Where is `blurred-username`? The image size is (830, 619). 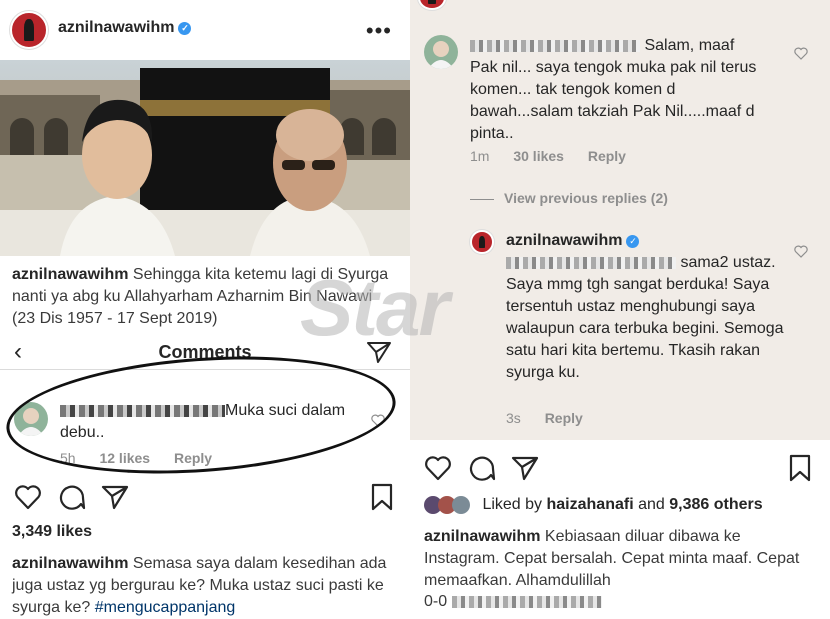
blurred-username is located at coordinates (555, 45).